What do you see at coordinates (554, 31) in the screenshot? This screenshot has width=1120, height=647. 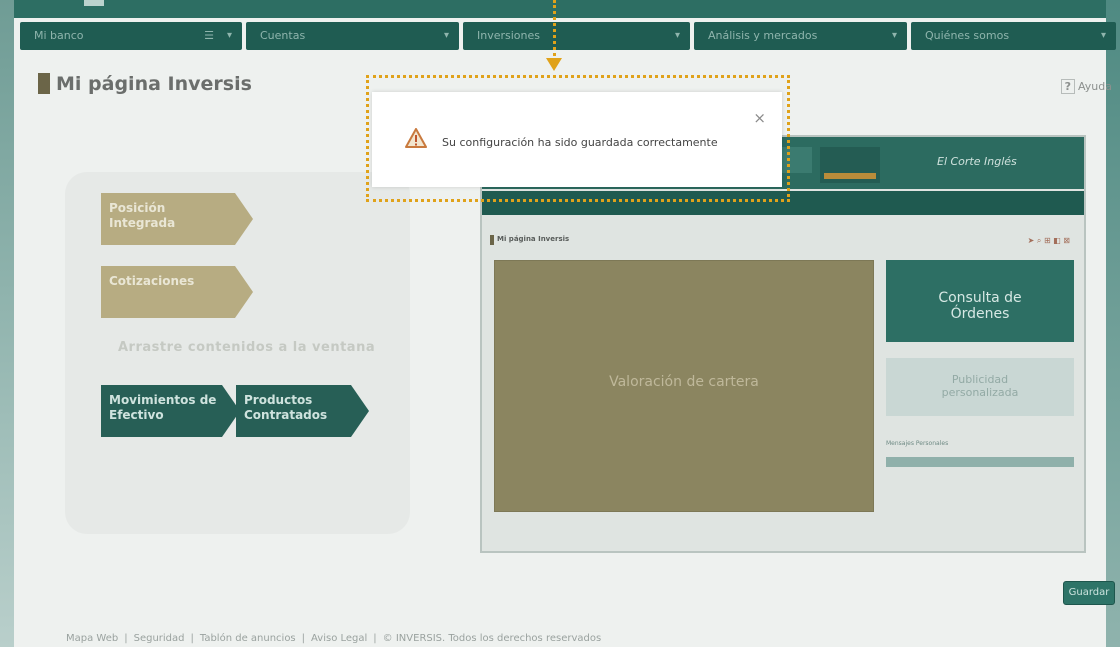 I see `annotation-arrow-line` at bounding box center [554, 31].